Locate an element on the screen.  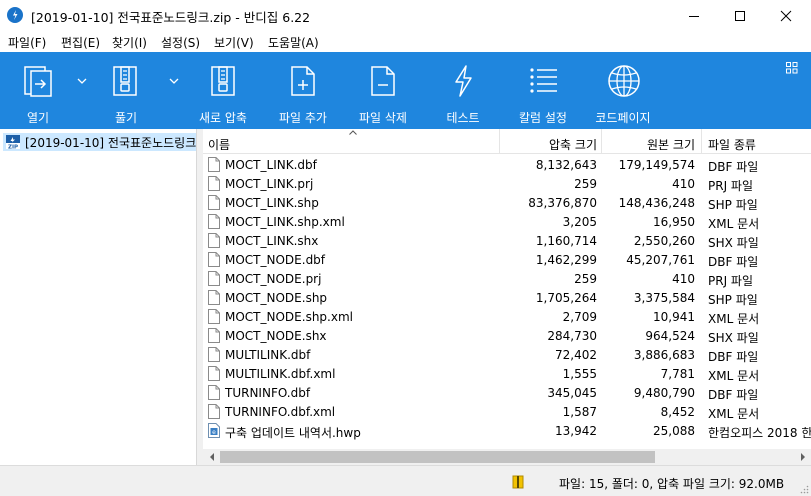
menu-view: 보기(V) is located at coordinates (234, 42).